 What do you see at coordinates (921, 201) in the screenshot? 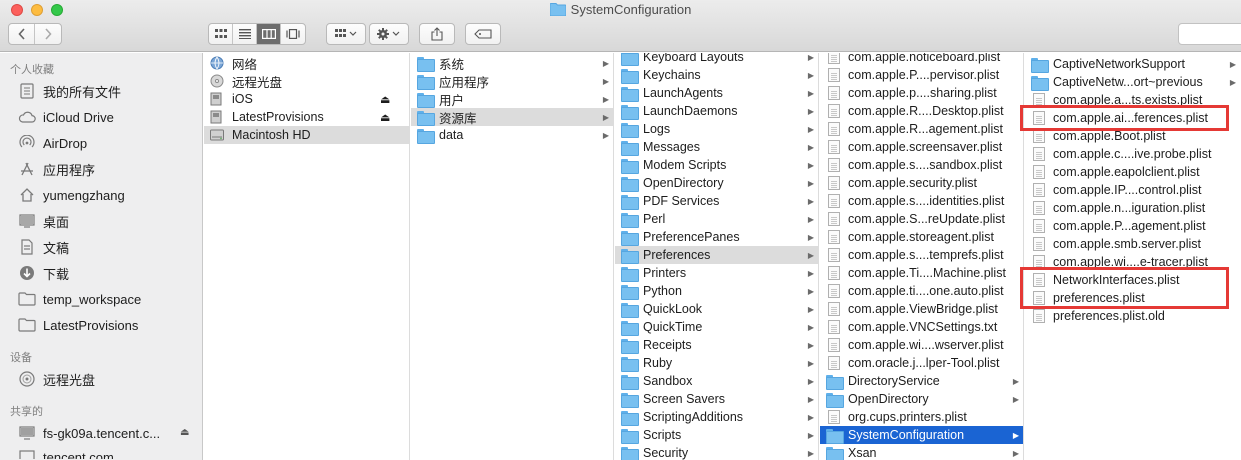
I see `list-item: com.apple.s....identities.plist` at bounding box center [921, 201].